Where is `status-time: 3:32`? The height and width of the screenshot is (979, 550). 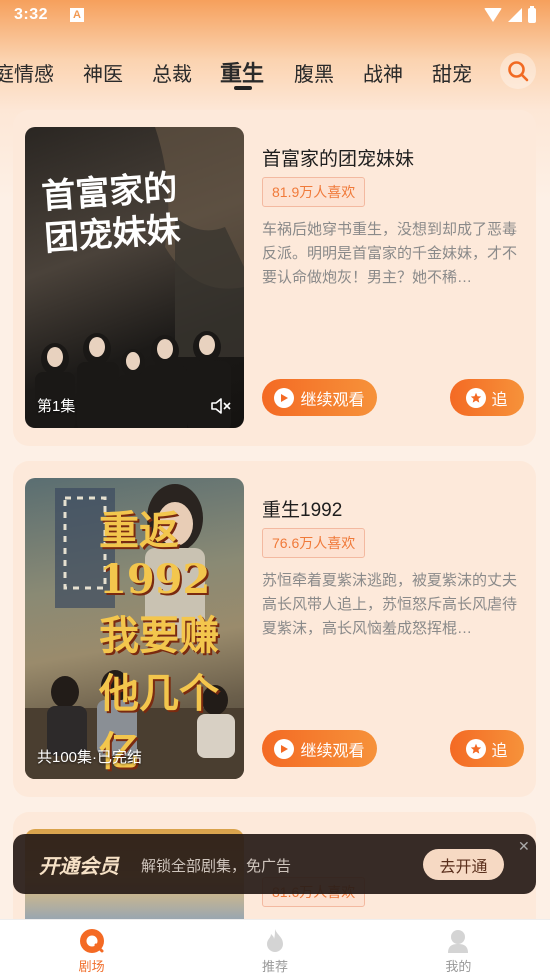
status-time: 3:32 is located at coordinates (31, 14).